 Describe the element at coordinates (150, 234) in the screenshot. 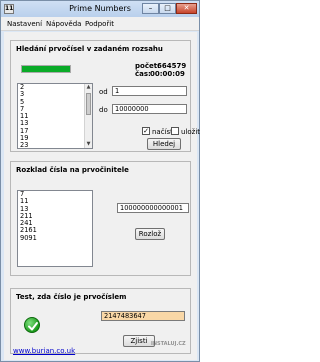

I see `factorize-button: Rozlož` at that location.